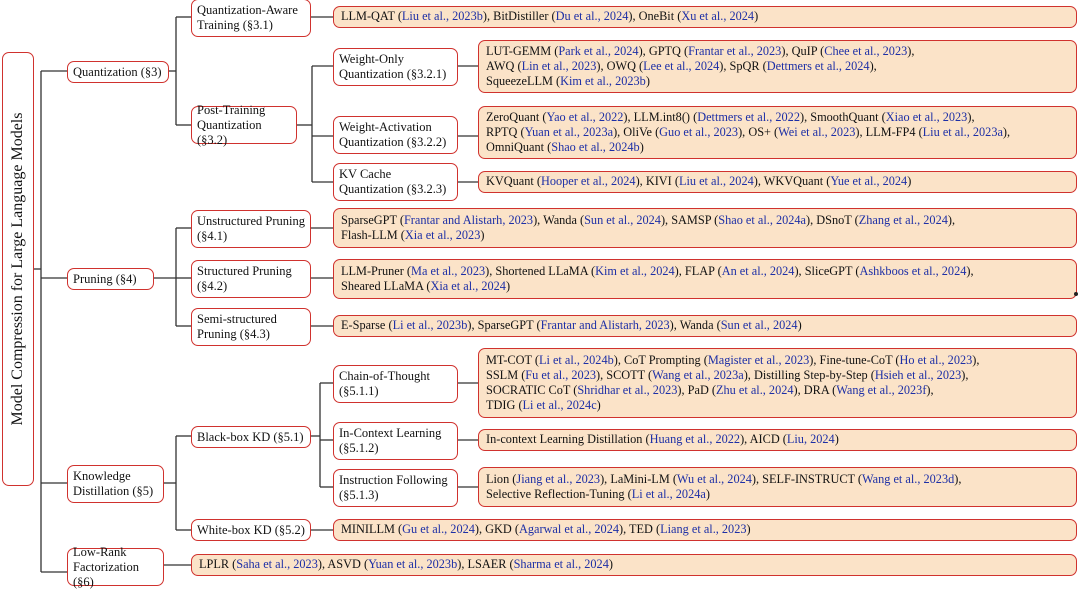  What do you see at coordinates (559, 66) in the screenshot?
I see `citation-link: Lin et al., 2023` at bounding box center [559, 66].